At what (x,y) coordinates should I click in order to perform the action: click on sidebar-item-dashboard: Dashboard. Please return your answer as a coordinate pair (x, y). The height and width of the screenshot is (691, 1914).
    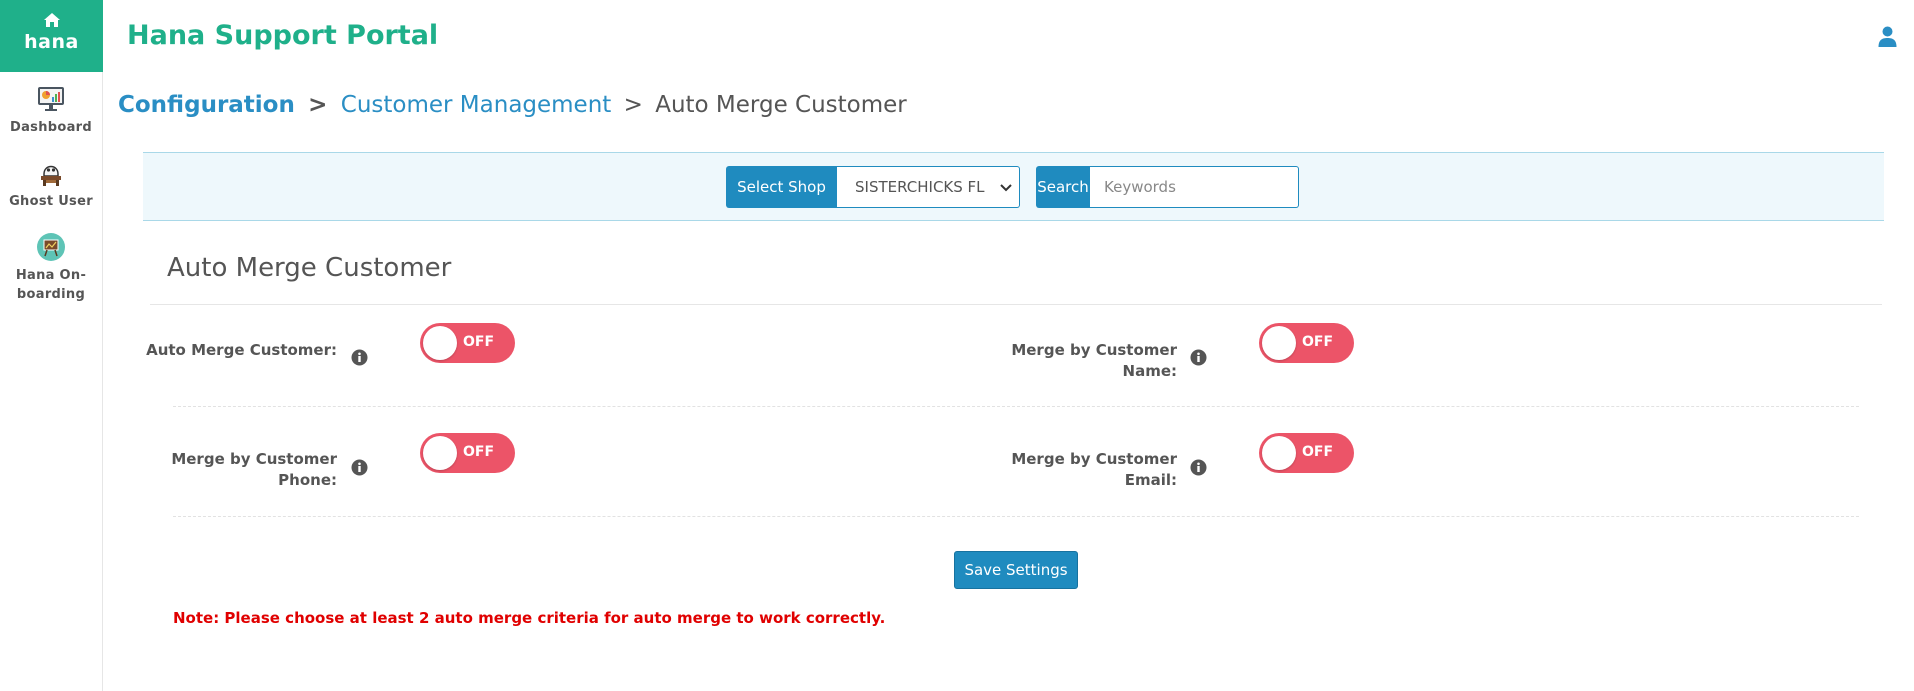
    Looking at the image, I should click on (51, 109).